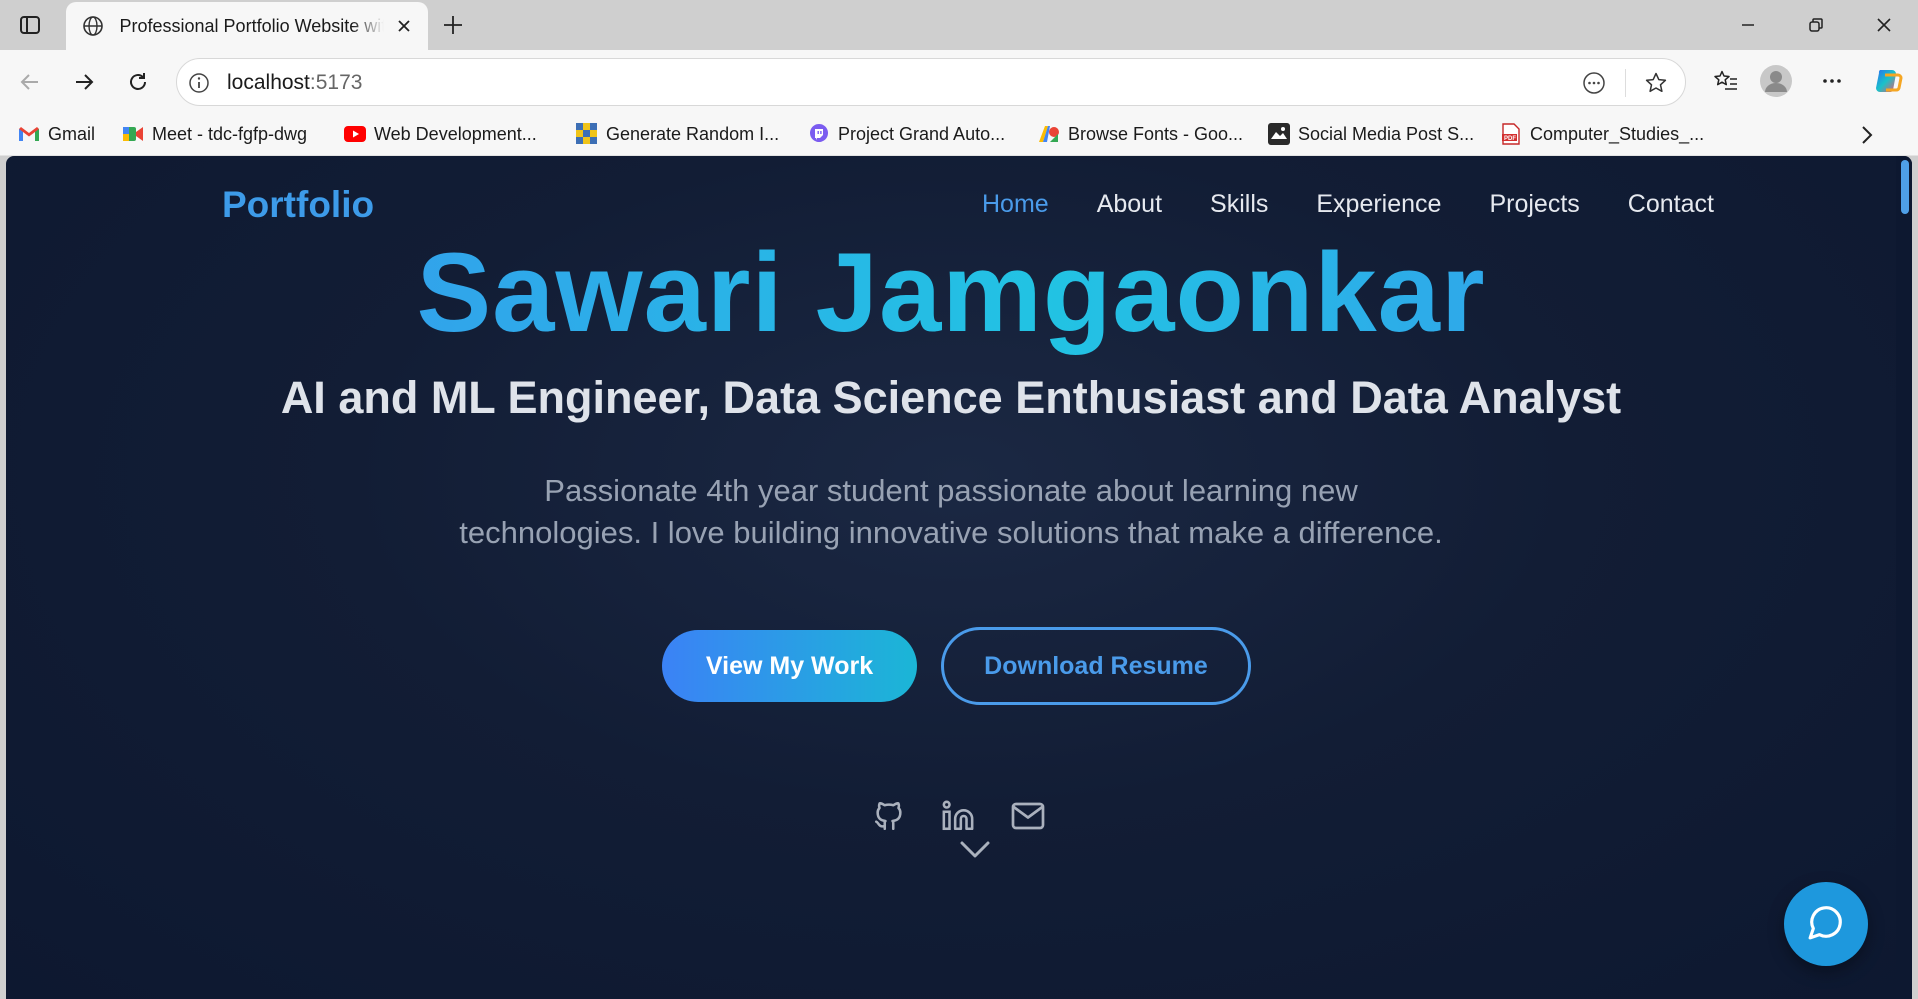 Image resolution: width=1918 pixels, height=999 pixels. I want to click on tab-actions-icon, so click(30, 25).